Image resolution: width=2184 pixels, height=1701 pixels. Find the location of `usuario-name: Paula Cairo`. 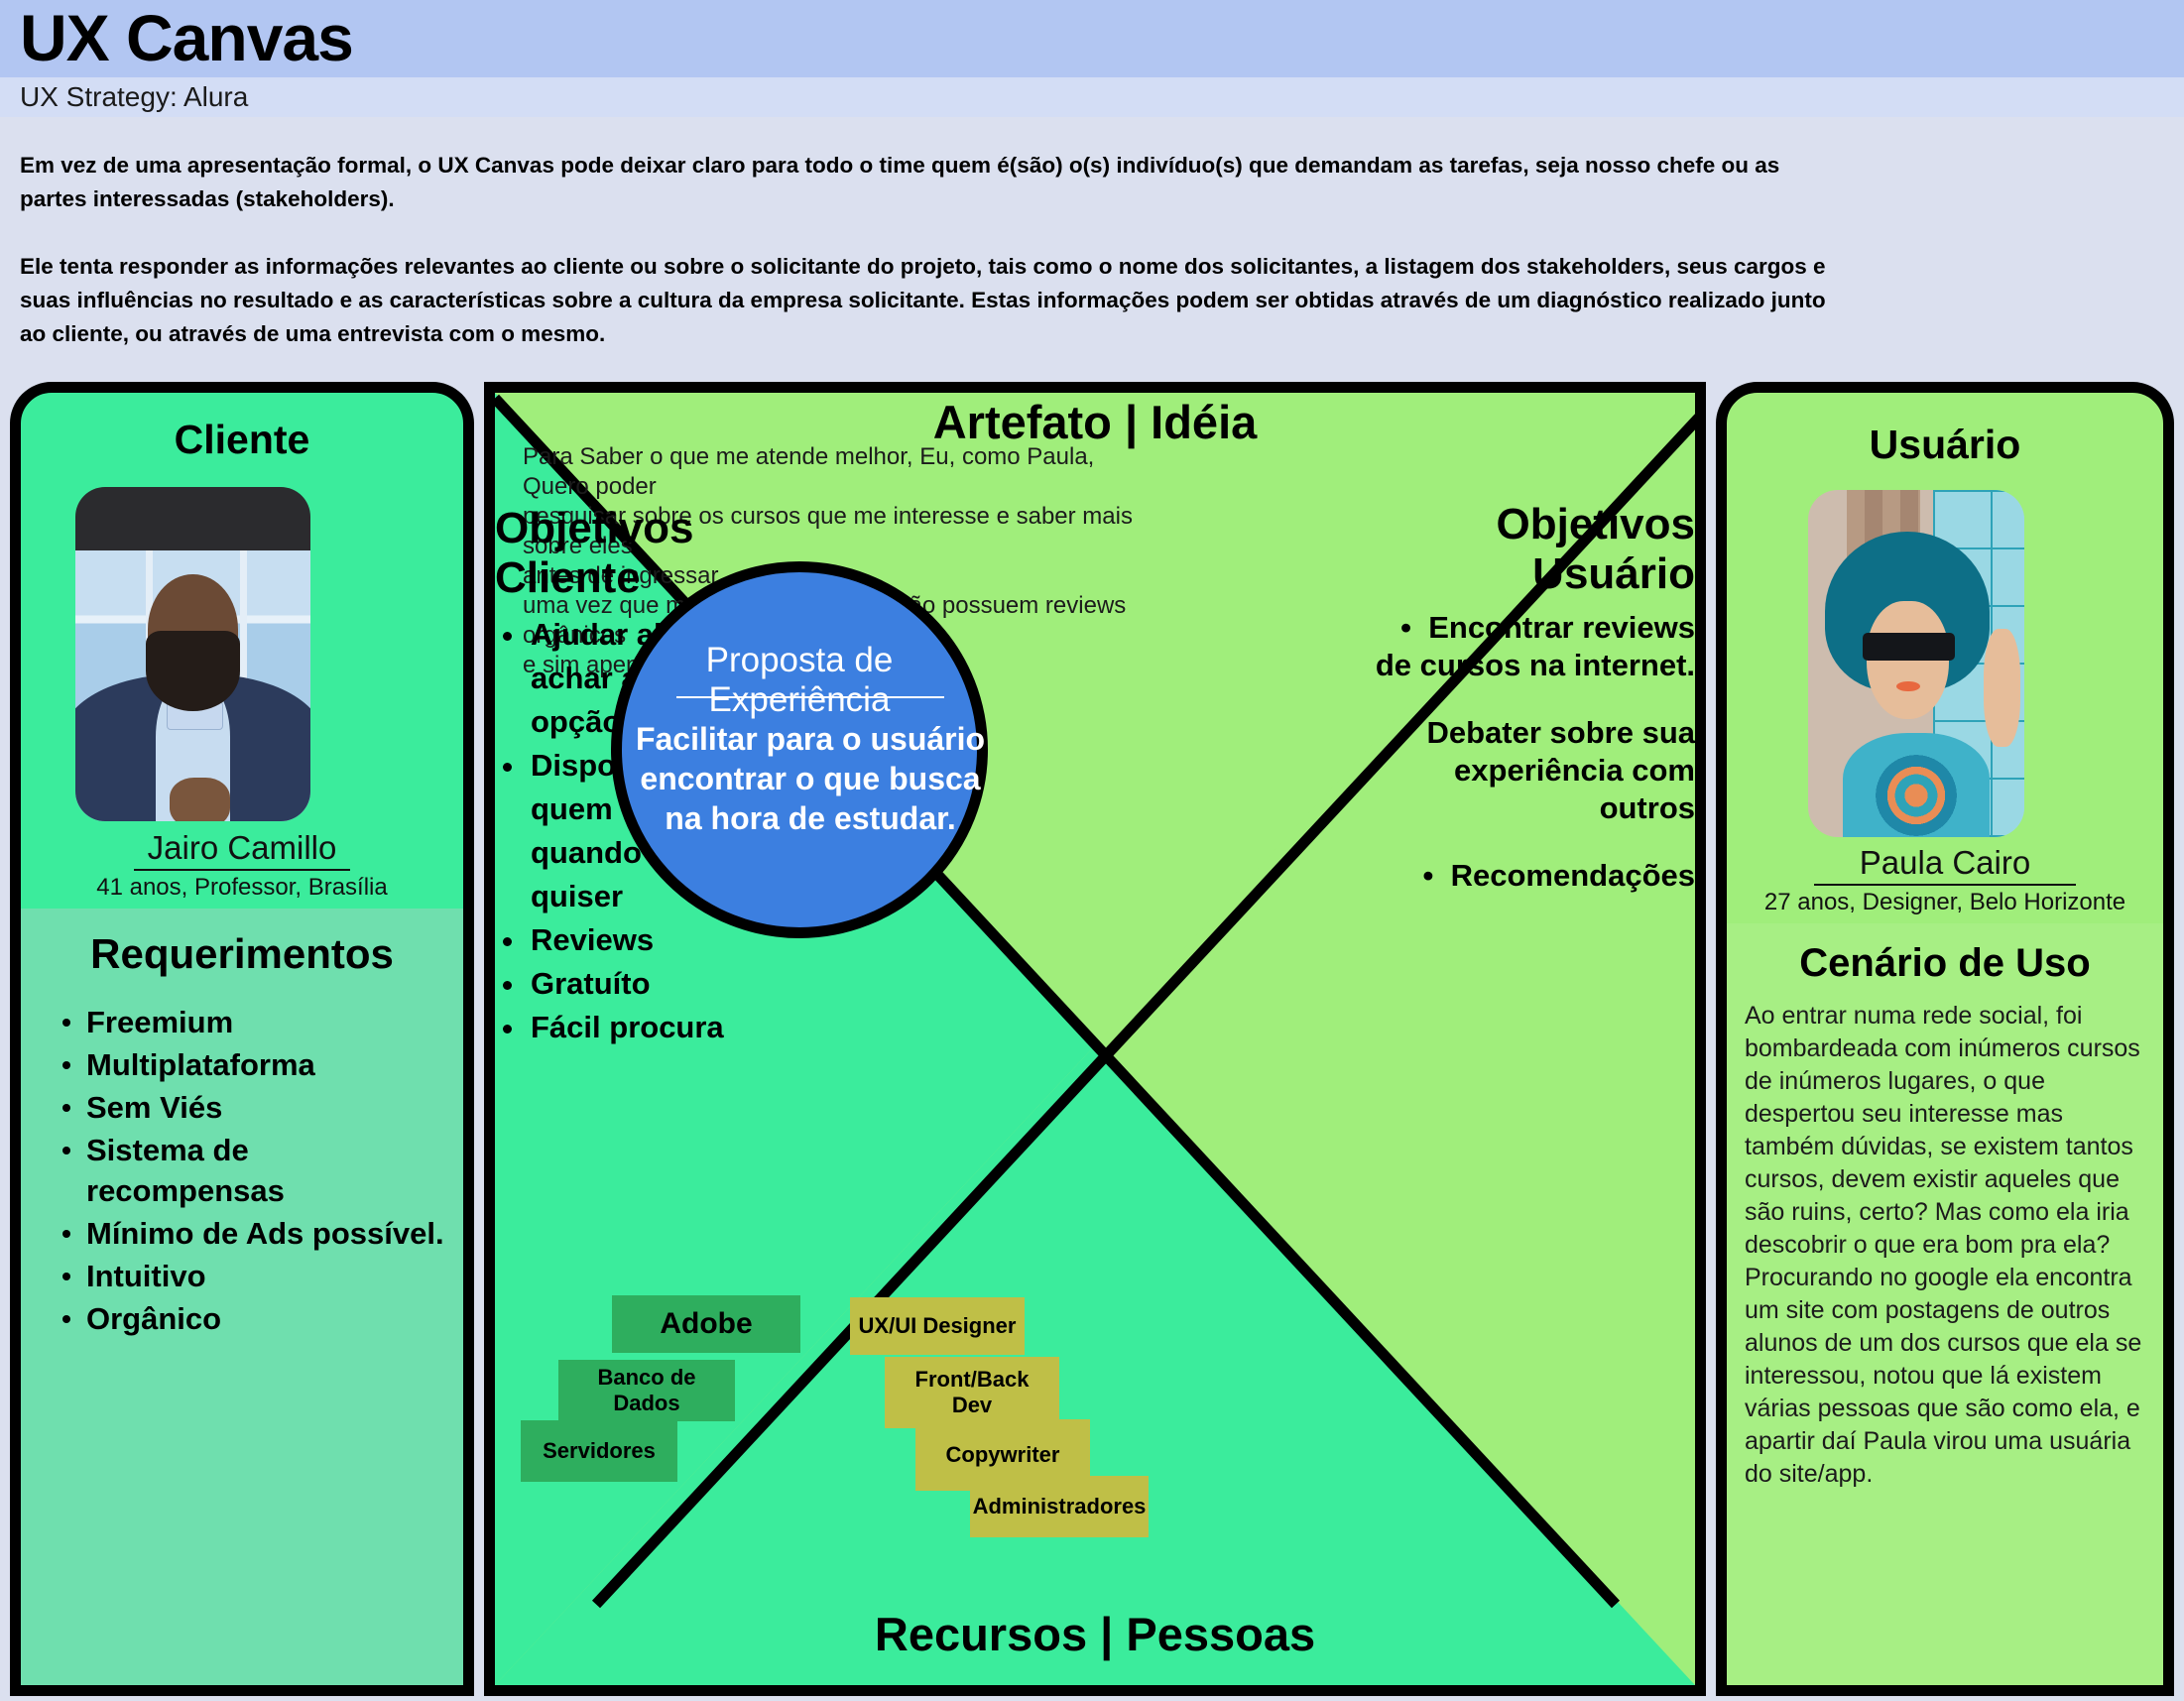

usuario-name: Paula Cairo is located at coordinates (1945, 865).